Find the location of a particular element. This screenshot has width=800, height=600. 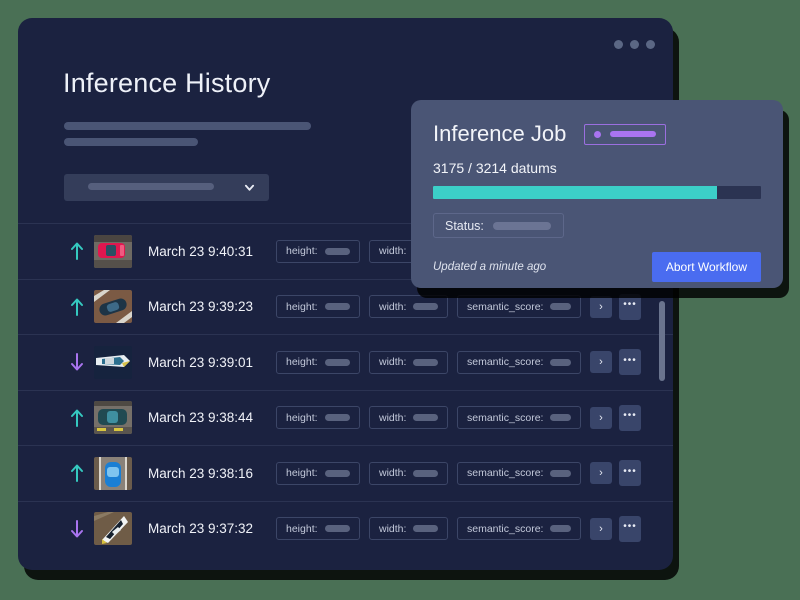

thumbnail-white-boat-aerial is located at coordinates (113, 529).